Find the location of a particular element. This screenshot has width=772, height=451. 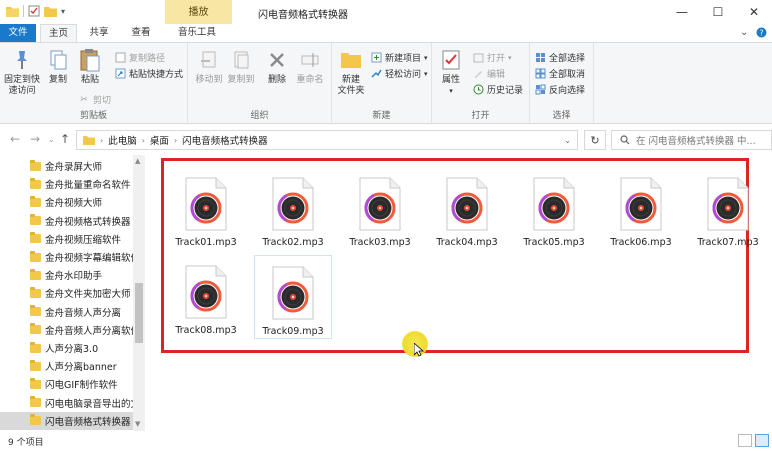

new-folder-button: 新建 文件夹 is located at coordinates (351, 72).